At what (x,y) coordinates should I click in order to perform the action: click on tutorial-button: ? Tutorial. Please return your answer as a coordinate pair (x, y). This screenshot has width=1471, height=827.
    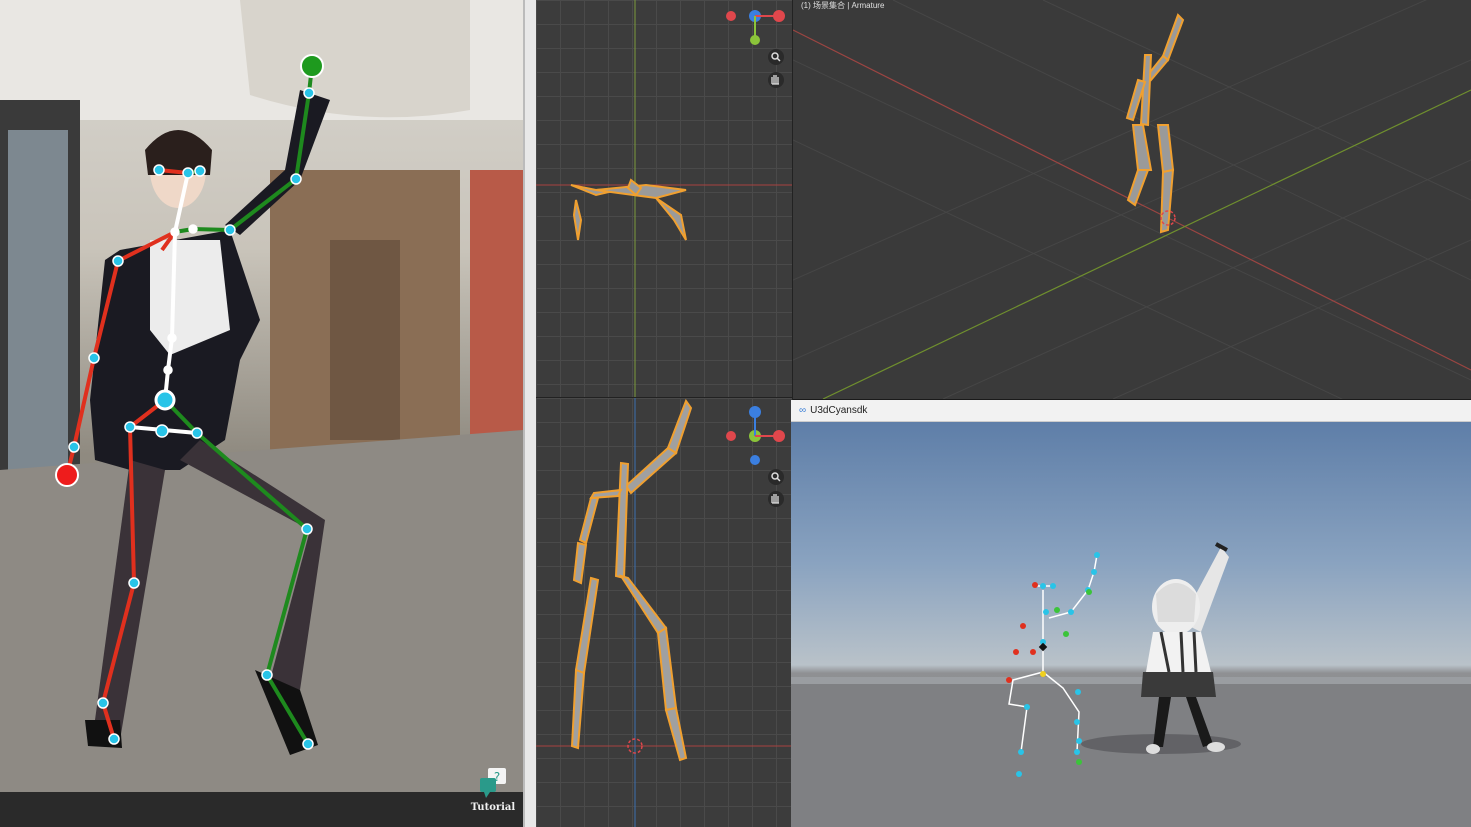
    Looking at the image, I should click on (493, 794).